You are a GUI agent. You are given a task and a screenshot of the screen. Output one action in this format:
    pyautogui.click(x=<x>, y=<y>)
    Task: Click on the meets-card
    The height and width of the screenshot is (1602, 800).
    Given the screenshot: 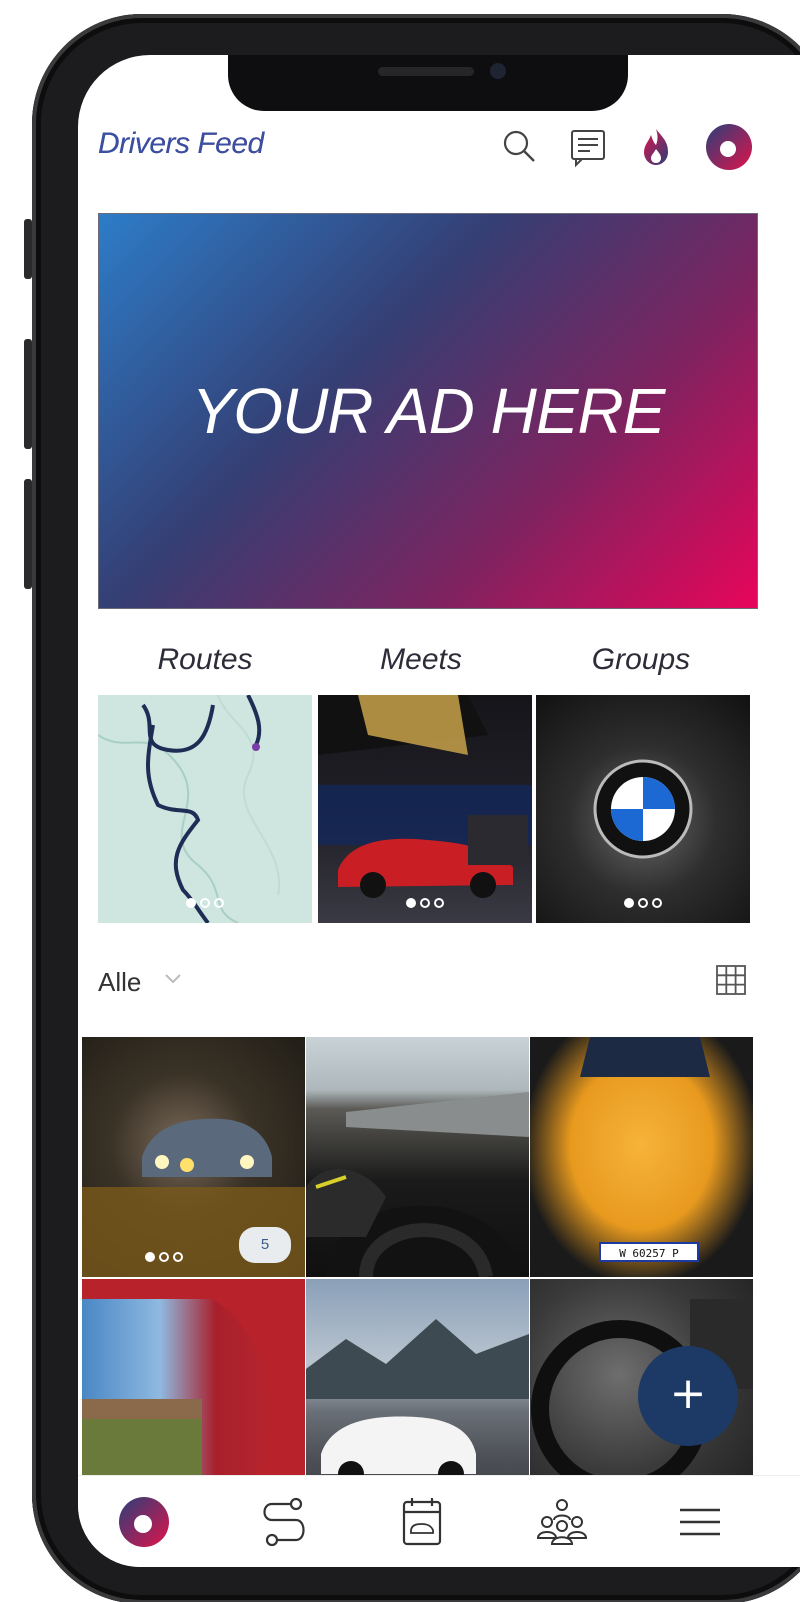 What is the action you would take?
    pyautogui.click(x=425, y=809)
    